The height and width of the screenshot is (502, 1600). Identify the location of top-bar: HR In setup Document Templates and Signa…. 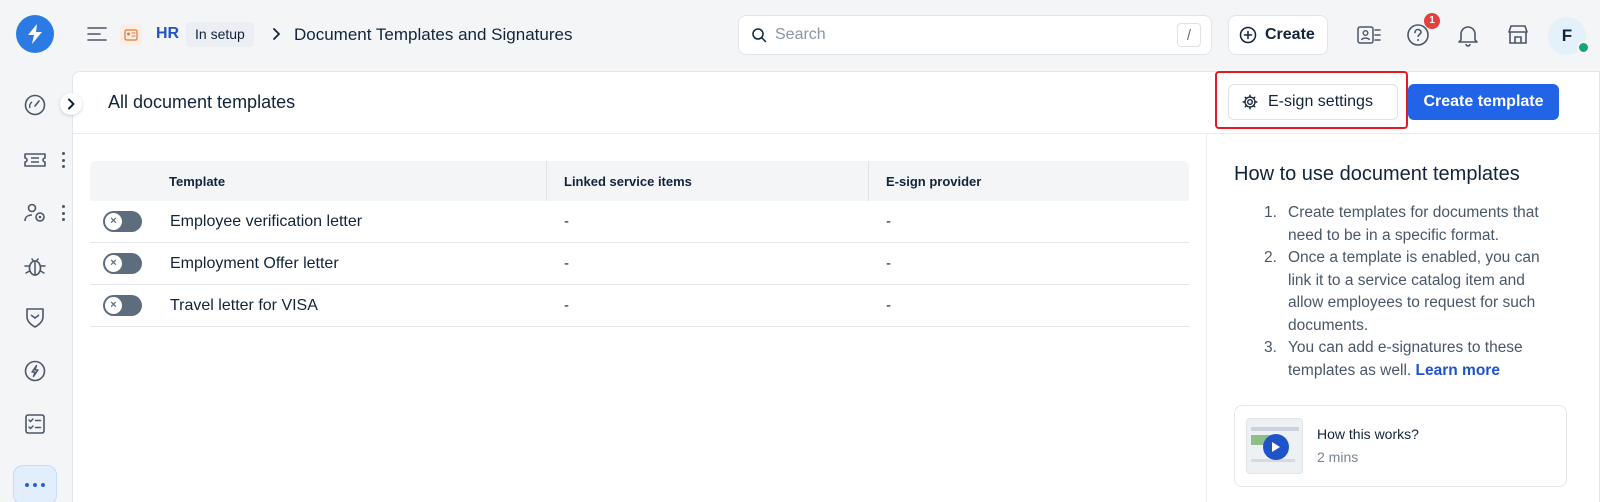
(800, 35).